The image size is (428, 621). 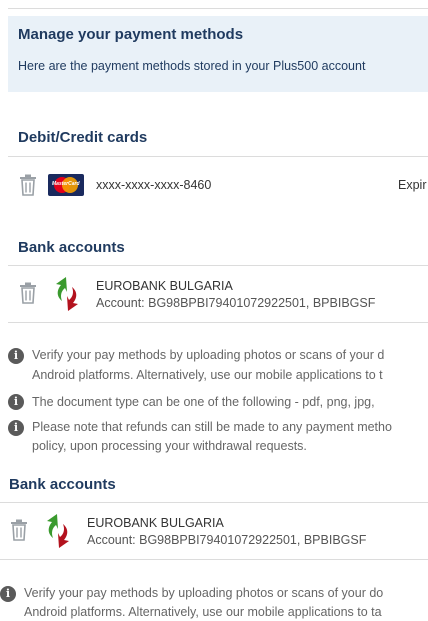 What do you see at coordinates (66, 185) in the screenshot?
I see `mastercard-icon: MasterCard` at bounding box center [66, 185].